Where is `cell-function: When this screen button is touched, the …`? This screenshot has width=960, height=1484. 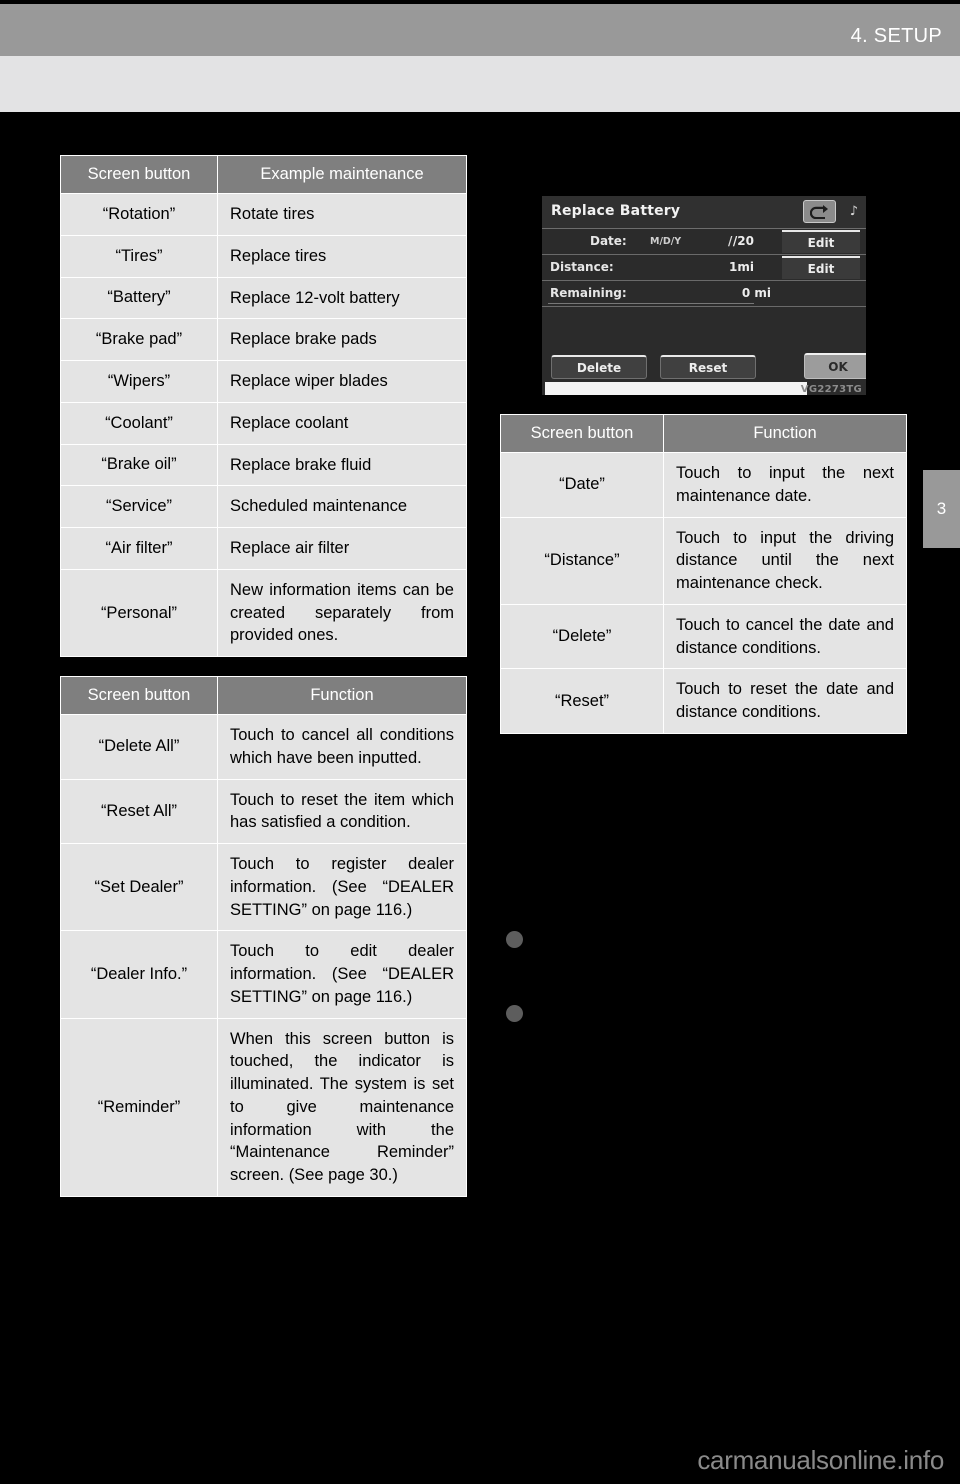 cell-function: When this screen button is touched, the … is located at coordinates (342, 1107).